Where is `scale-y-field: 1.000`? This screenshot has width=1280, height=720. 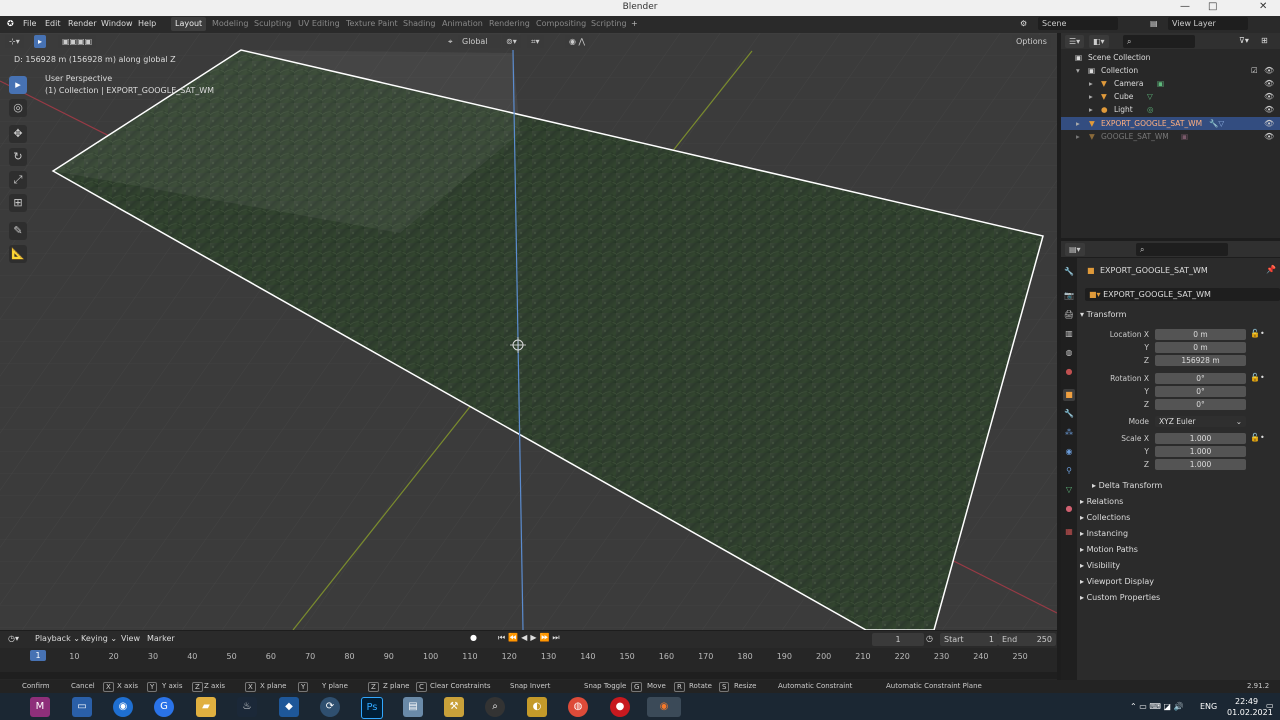
scale-y-field: 1.000 is located at coordinates (1200, 451).